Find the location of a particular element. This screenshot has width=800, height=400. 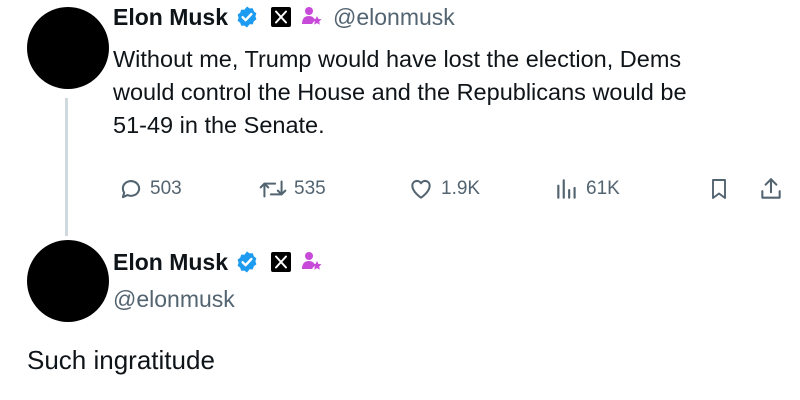

tweet-actions-bar: 503 535 1.9K 61K is located at coordinates (454, 189).